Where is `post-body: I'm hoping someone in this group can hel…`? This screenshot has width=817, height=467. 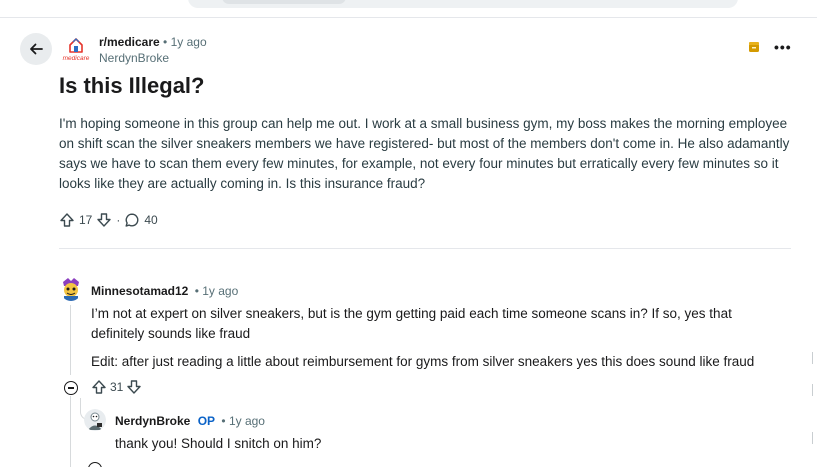
post-body: I'm hoping someone in this group can hel… is located at coordinates (424, 153).